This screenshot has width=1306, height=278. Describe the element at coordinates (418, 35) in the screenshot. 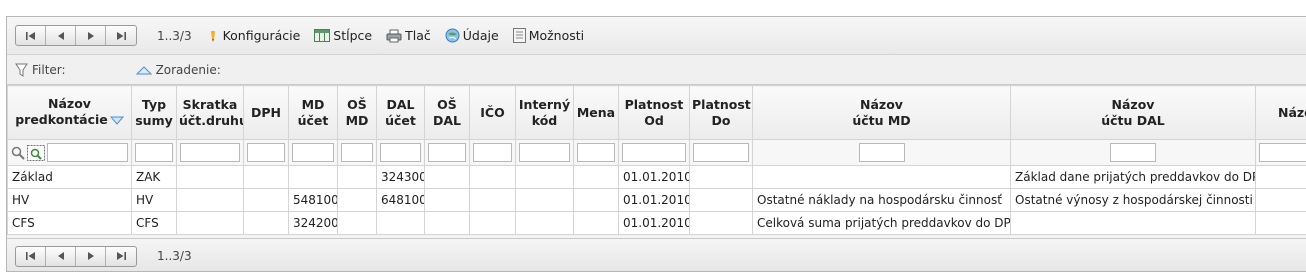

I see `print-label: Tlač` at that location.